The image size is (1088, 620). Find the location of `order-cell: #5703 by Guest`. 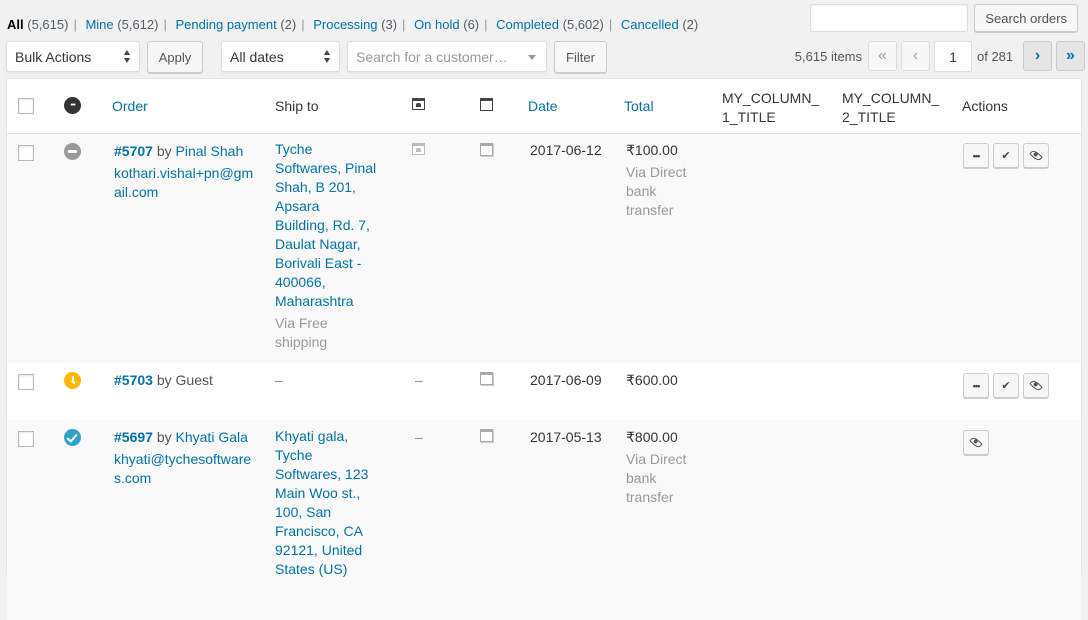

order-cell: #5703 by Guest is located at coordinates (163, 380).